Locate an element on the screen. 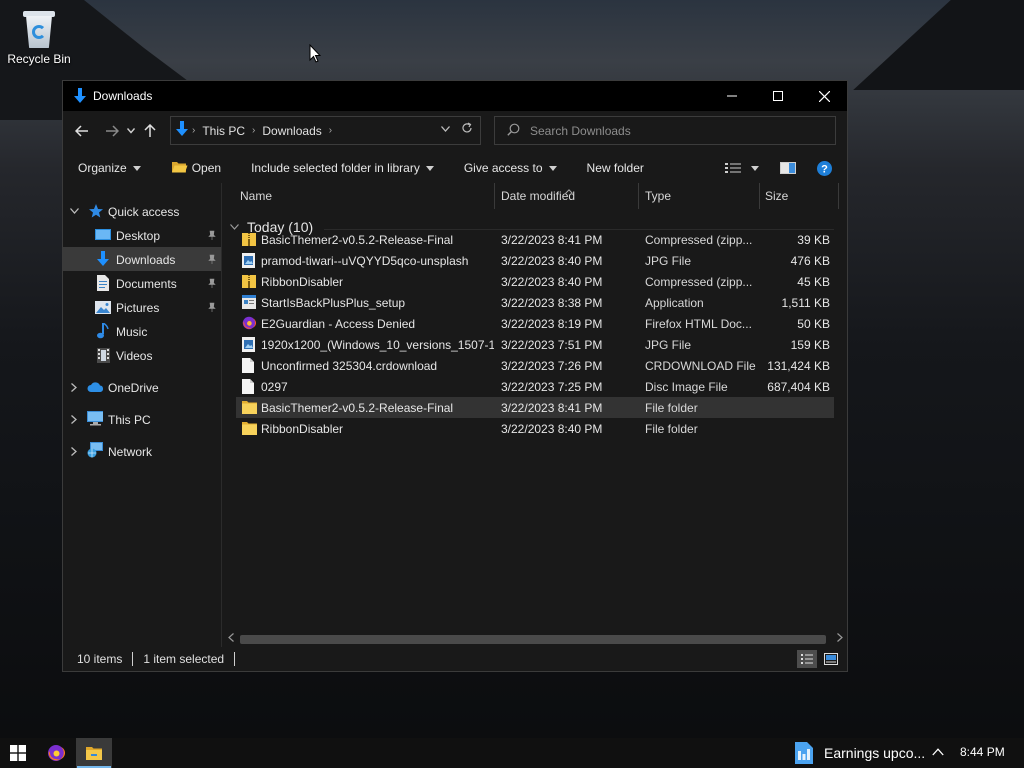 This screenshot has width=1024, height=768. status-divider is located at coordinates (133, 659).